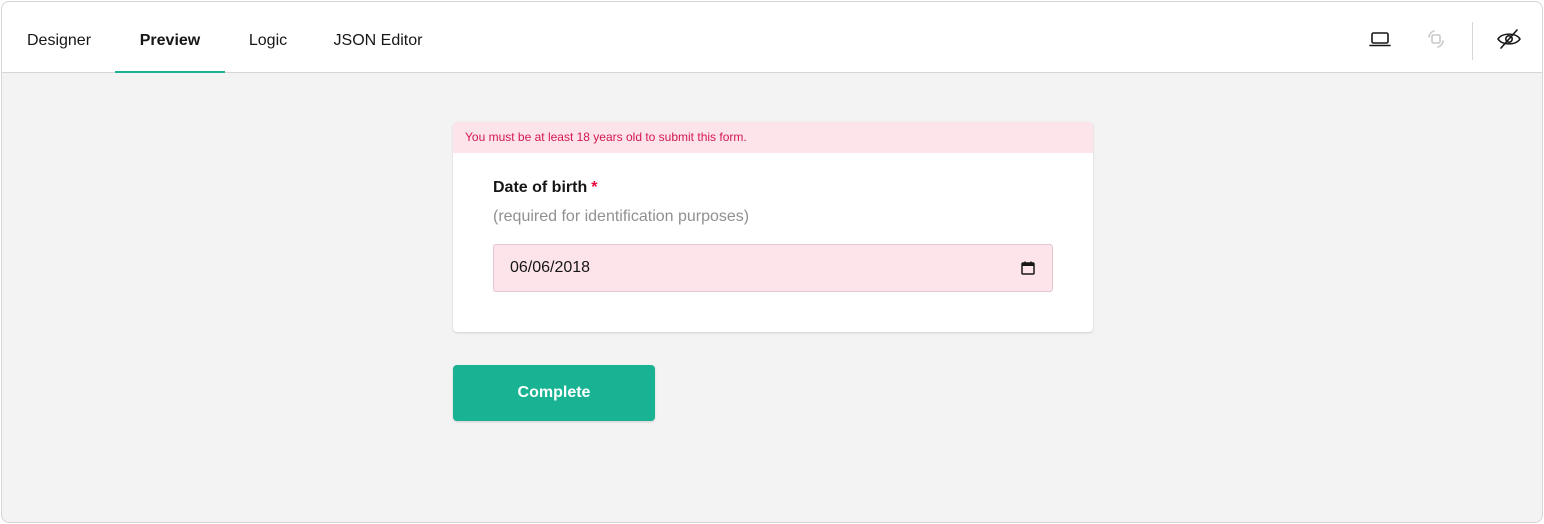  What do you see at coordinates (170, 37) in the screenshot?
I see `tab-preview: Preview` at bounding box center [170, 37].